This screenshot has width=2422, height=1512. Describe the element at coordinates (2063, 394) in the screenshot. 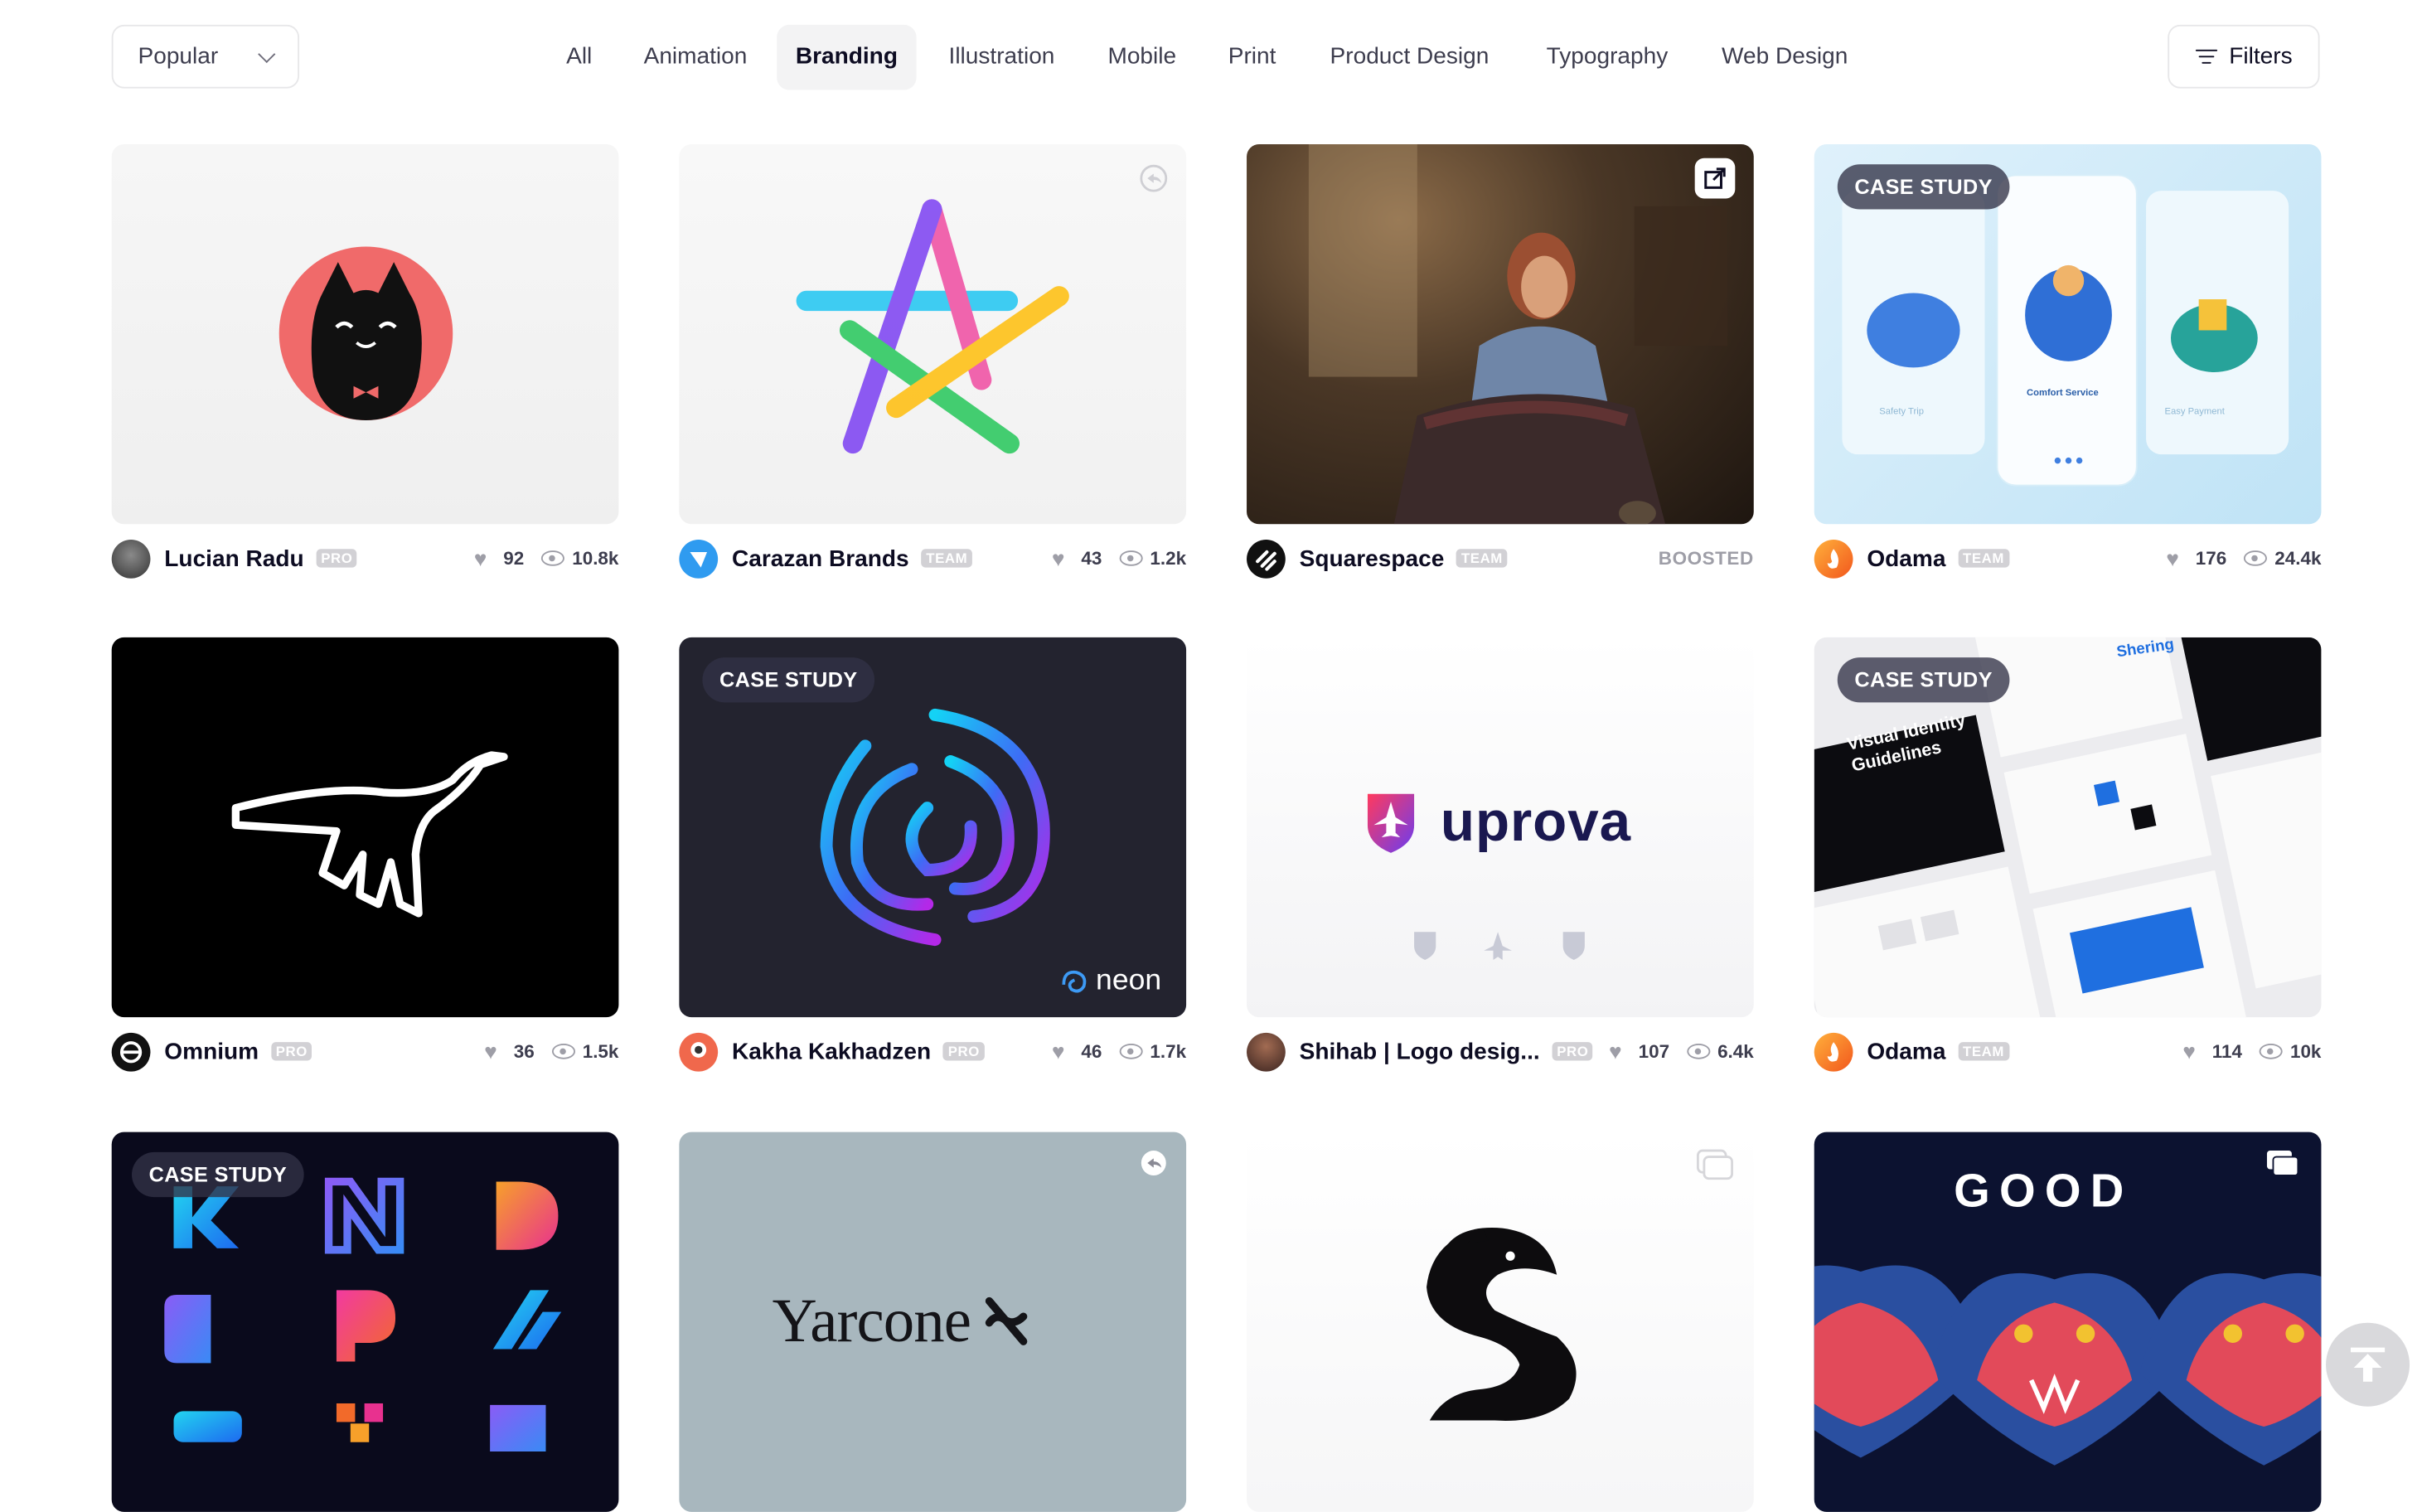

I see `screen-caption: Comfort Service` at that location.